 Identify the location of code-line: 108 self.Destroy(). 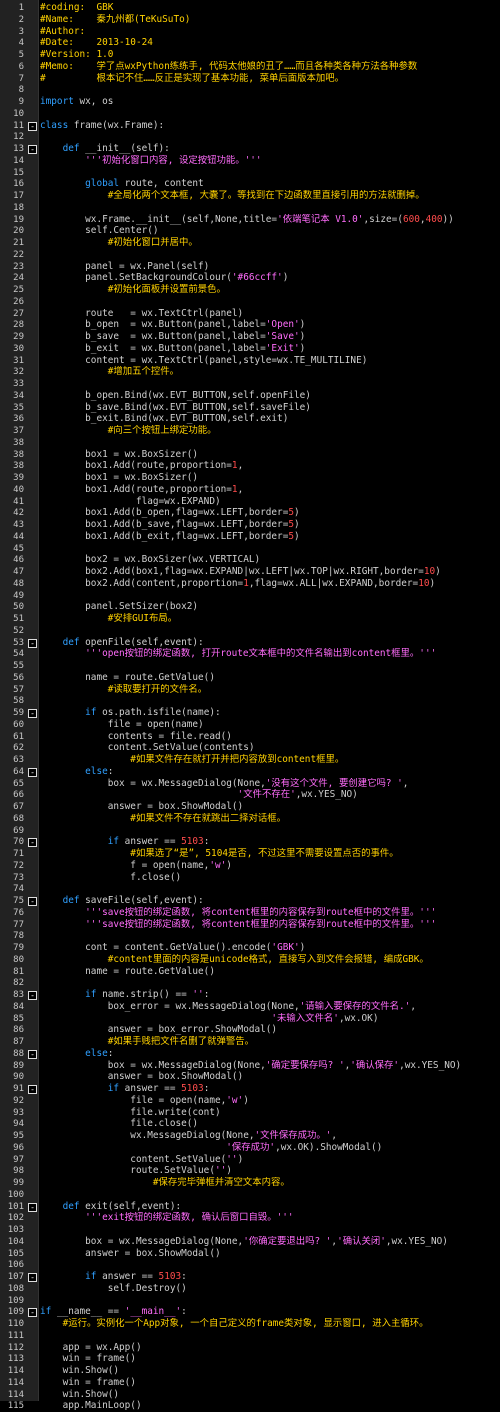
(250, 1289).